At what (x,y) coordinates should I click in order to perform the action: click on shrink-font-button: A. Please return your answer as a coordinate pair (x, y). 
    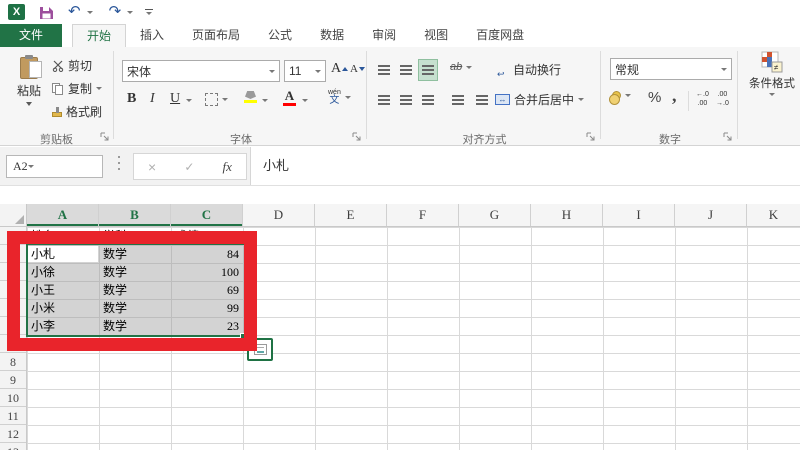
    Looking at the image, I should click on (357, 69).